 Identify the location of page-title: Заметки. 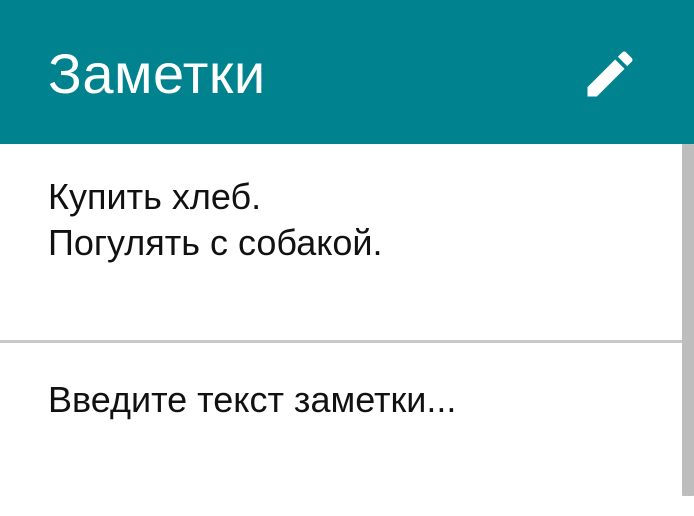
(157, 73).